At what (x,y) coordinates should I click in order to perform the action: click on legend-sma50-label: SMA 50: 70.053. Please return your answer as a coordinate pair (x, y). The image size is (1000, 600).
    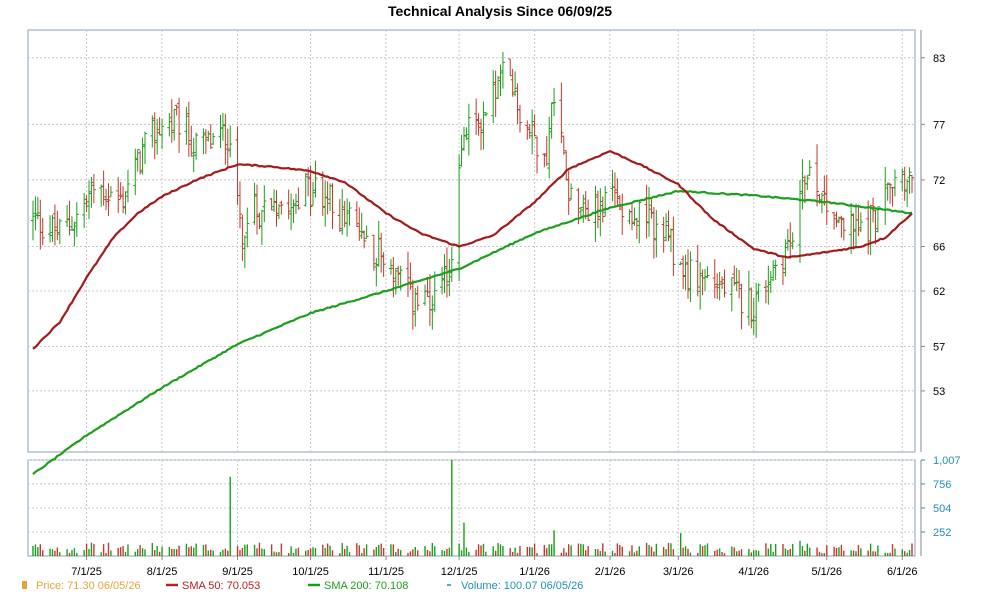
    Looking at the image, I should click on (221, 586).